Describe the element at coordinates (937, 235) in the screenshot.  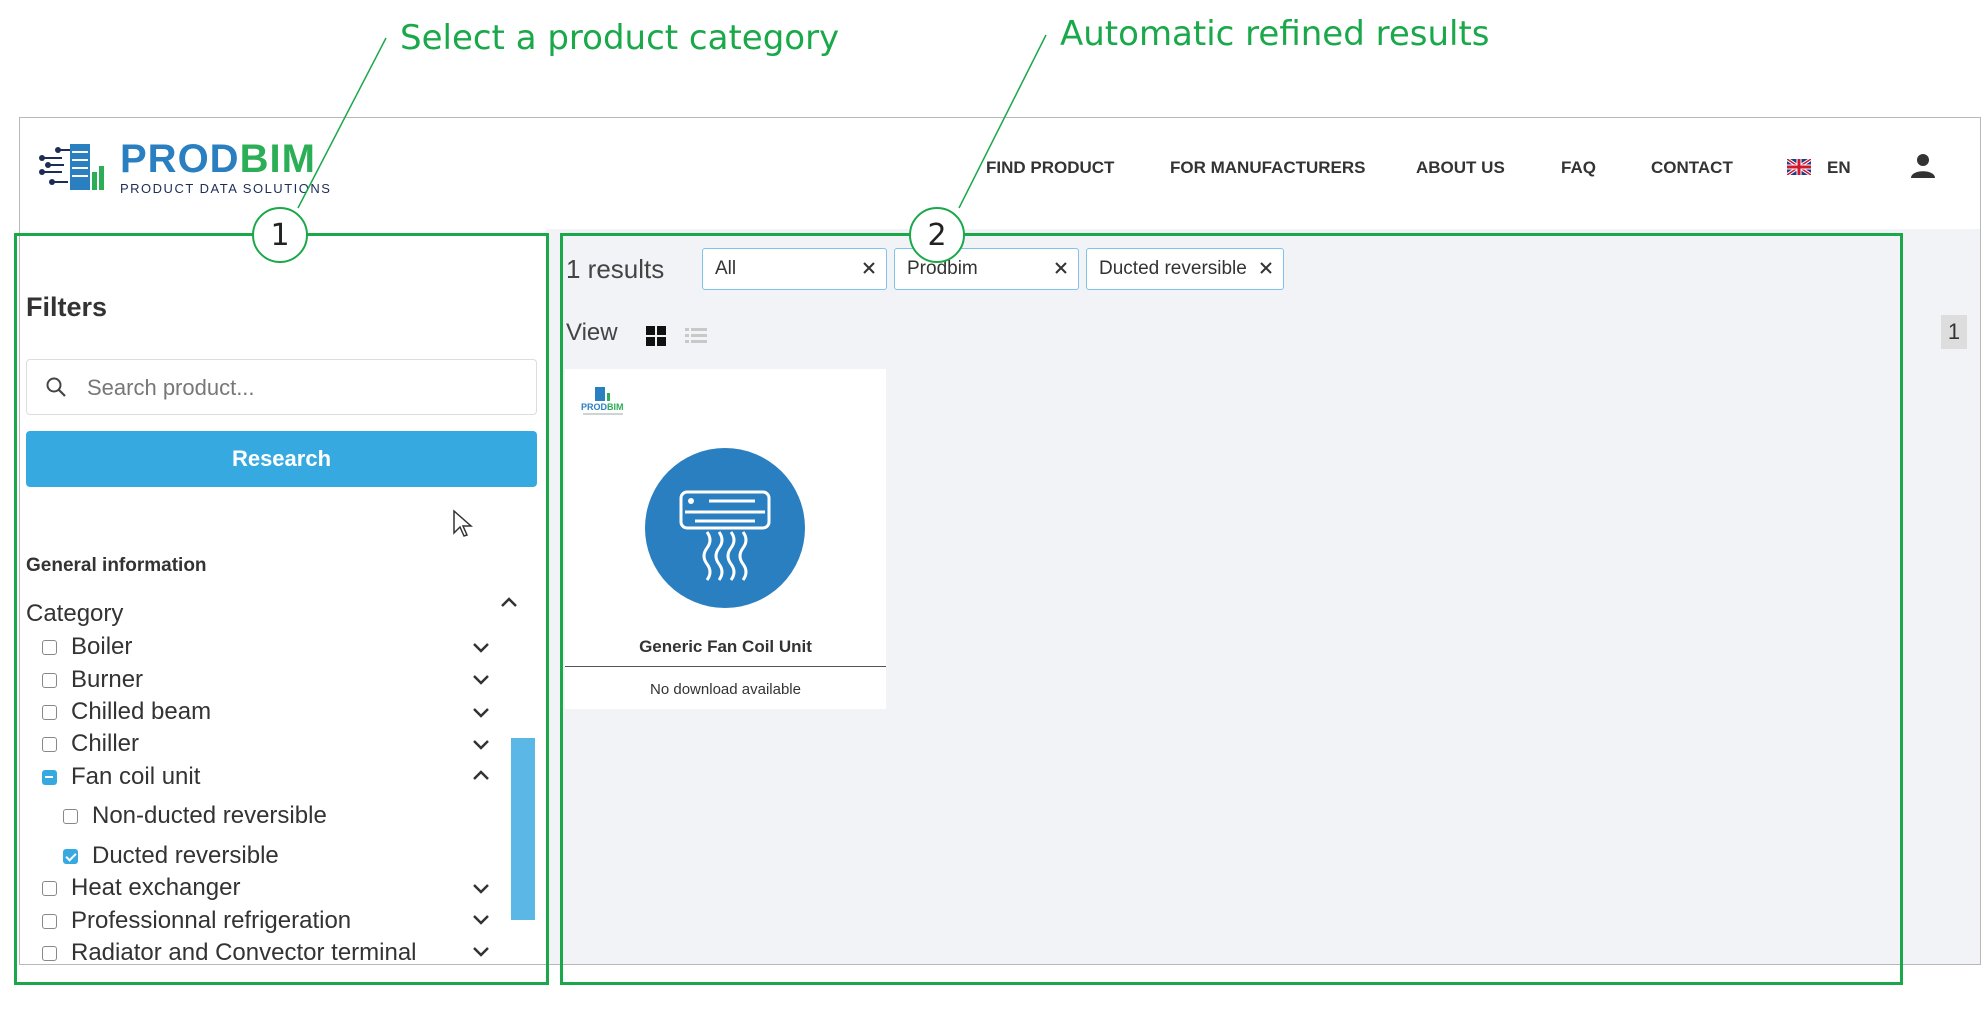
I see `annotation-marker-2: 2` at that location.